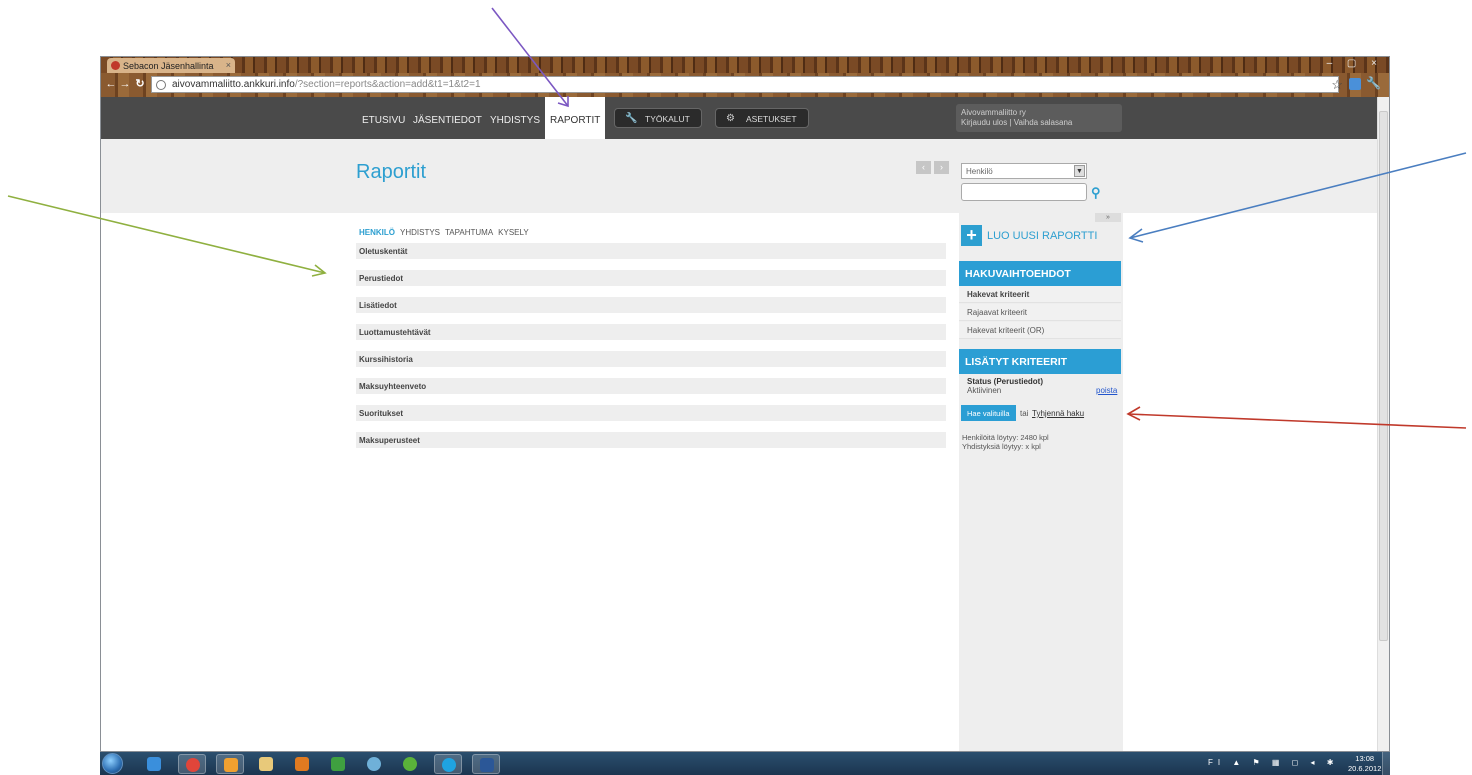 The width and height of the screenshot is (1472, 775). I want to click on associations-count: Yhdistyksiä löytyy: x kpl, so click(1001, 446).